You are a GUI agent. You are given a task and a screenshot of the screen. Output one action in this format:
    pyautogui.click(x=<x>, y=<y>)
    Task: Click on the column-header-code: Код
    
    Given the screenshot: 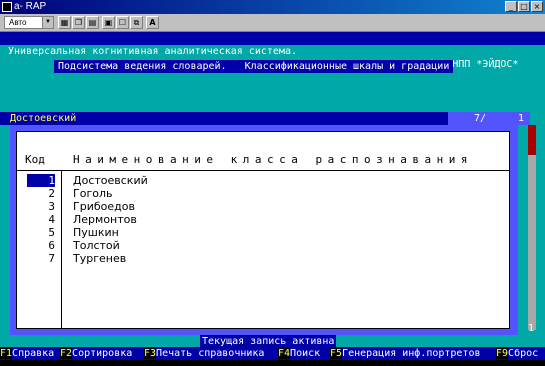 What is the action you would take?
    pyautogui.click(x=35, y=159)
    